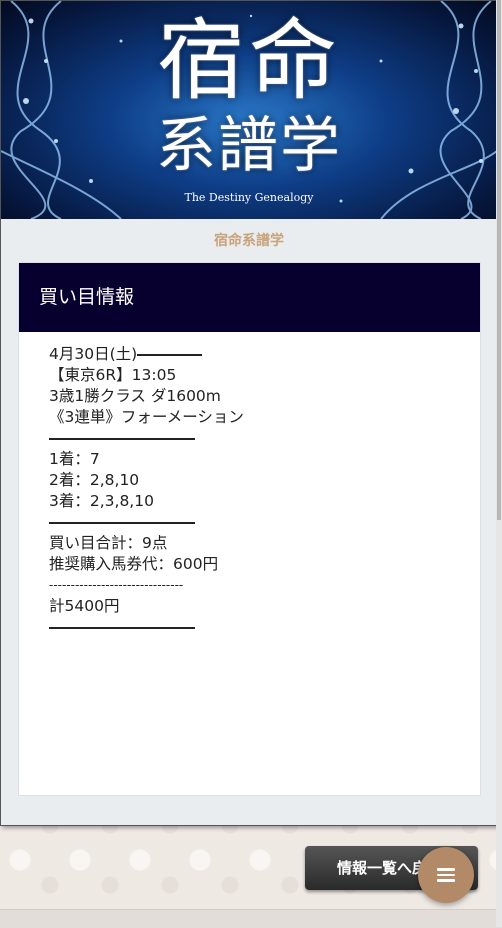 The height and width of the screenshot is (928, 502). Describe the element at coordinates (499, 260) in the screenshot. I see `scrollbar-thumb` at that location.